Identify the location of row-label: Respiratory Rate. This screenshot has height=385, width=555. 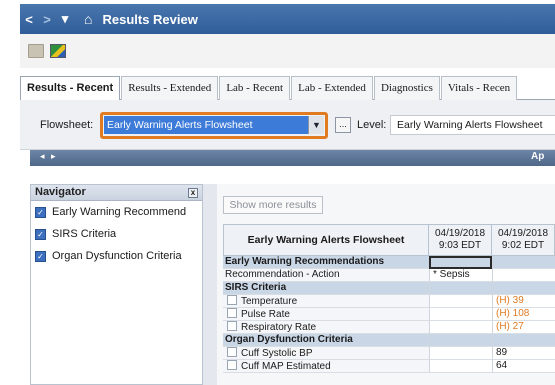
(279, 327).